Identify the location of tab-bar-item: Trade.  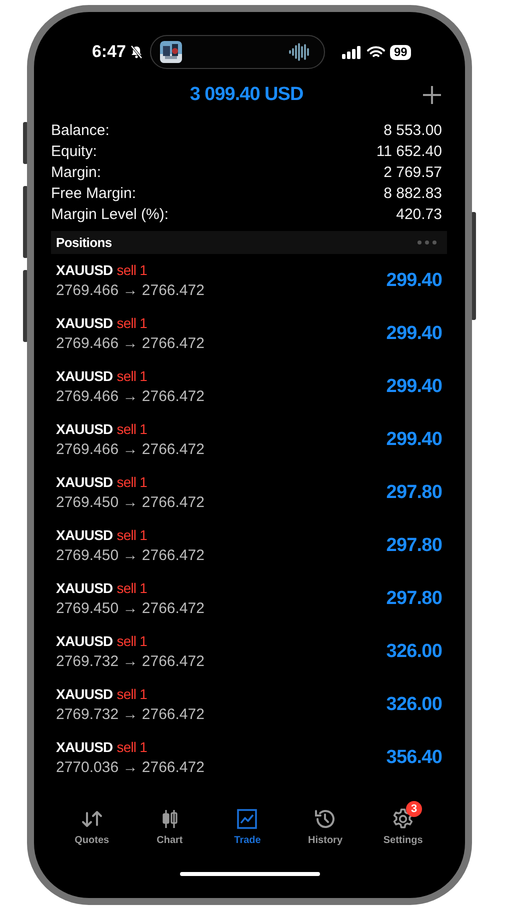
(247, 822).